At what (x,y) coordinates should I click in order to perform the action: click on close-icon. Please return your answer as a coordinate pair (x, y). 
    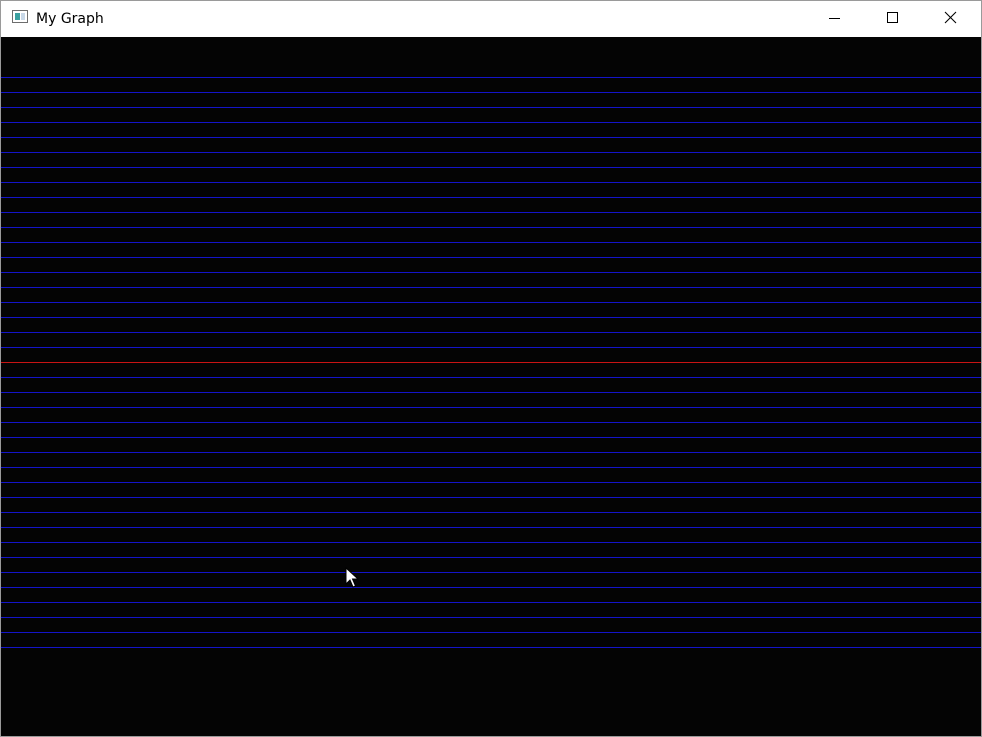
    Looking at the image, I should click on (950, 17).